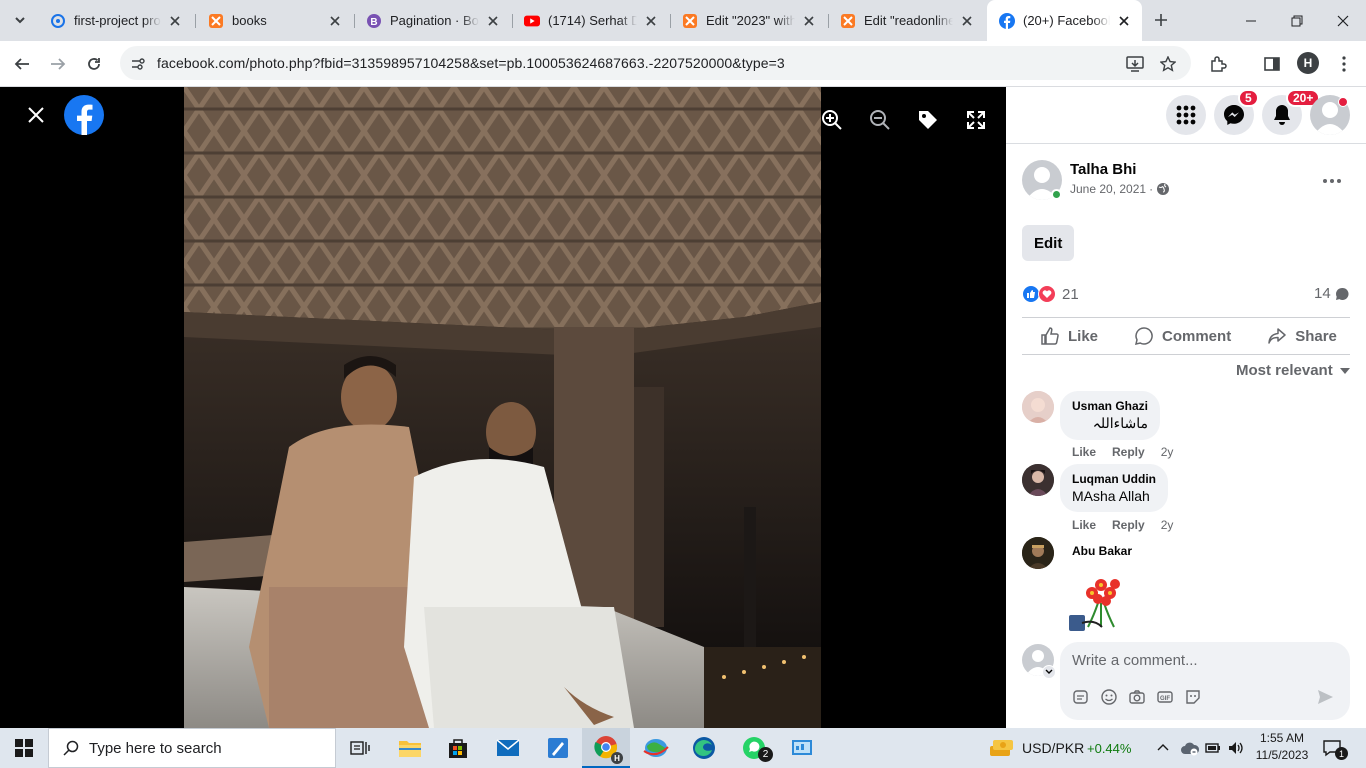 This screenshot has width=1366, height=768. What do you see at coordinates (432, 20) in the screenshot?
I see `tab-pagination: B Pagination · Boo` at bounding box center [432, 20].